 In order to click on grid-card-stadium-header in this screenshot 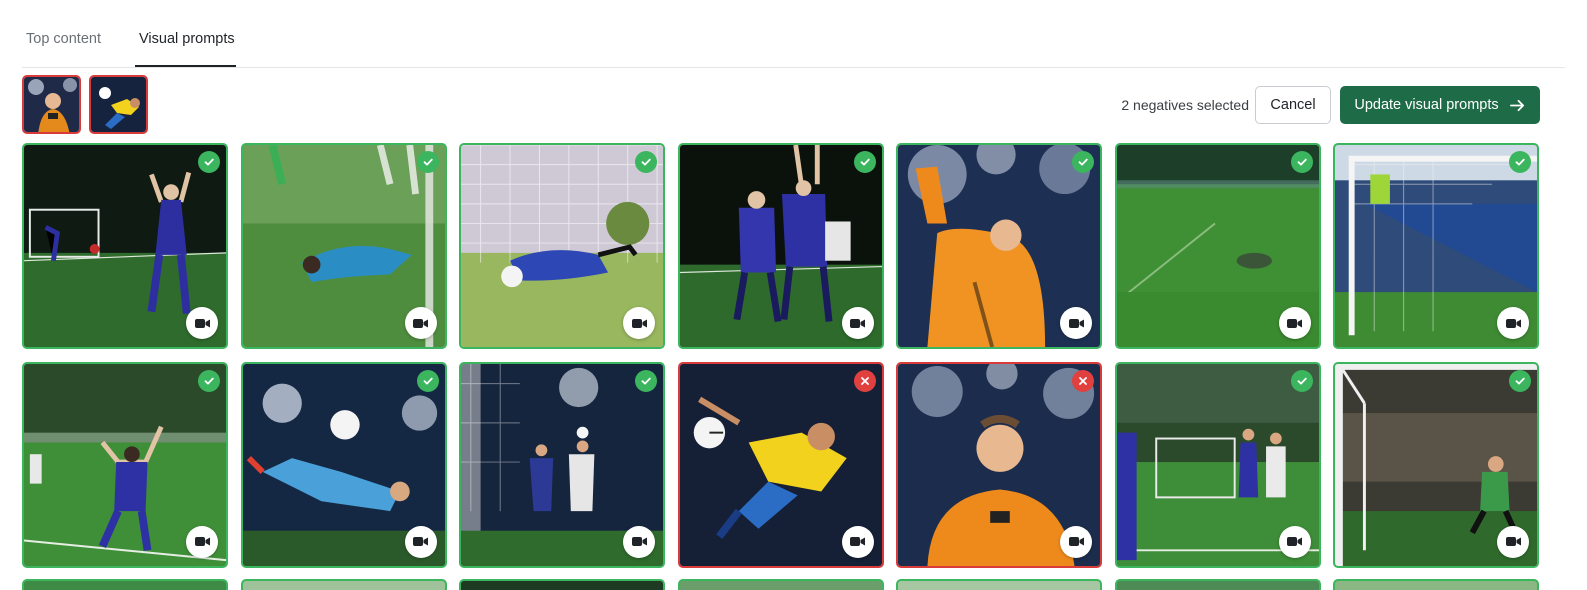, I will do `click(562, 464)`.